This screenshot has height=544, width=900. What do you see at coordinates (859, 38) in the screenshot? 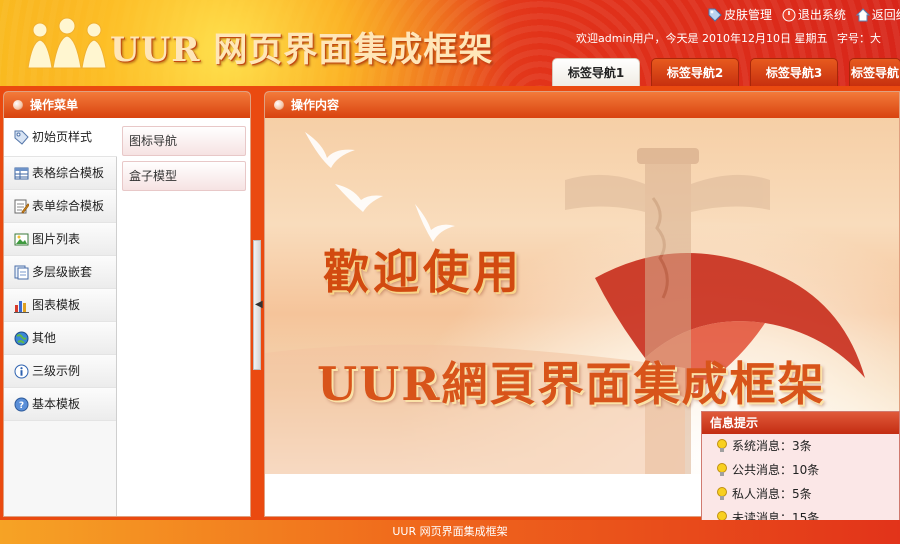
I see `font-size-label: 字号：大` at bounding box center [859, 38].